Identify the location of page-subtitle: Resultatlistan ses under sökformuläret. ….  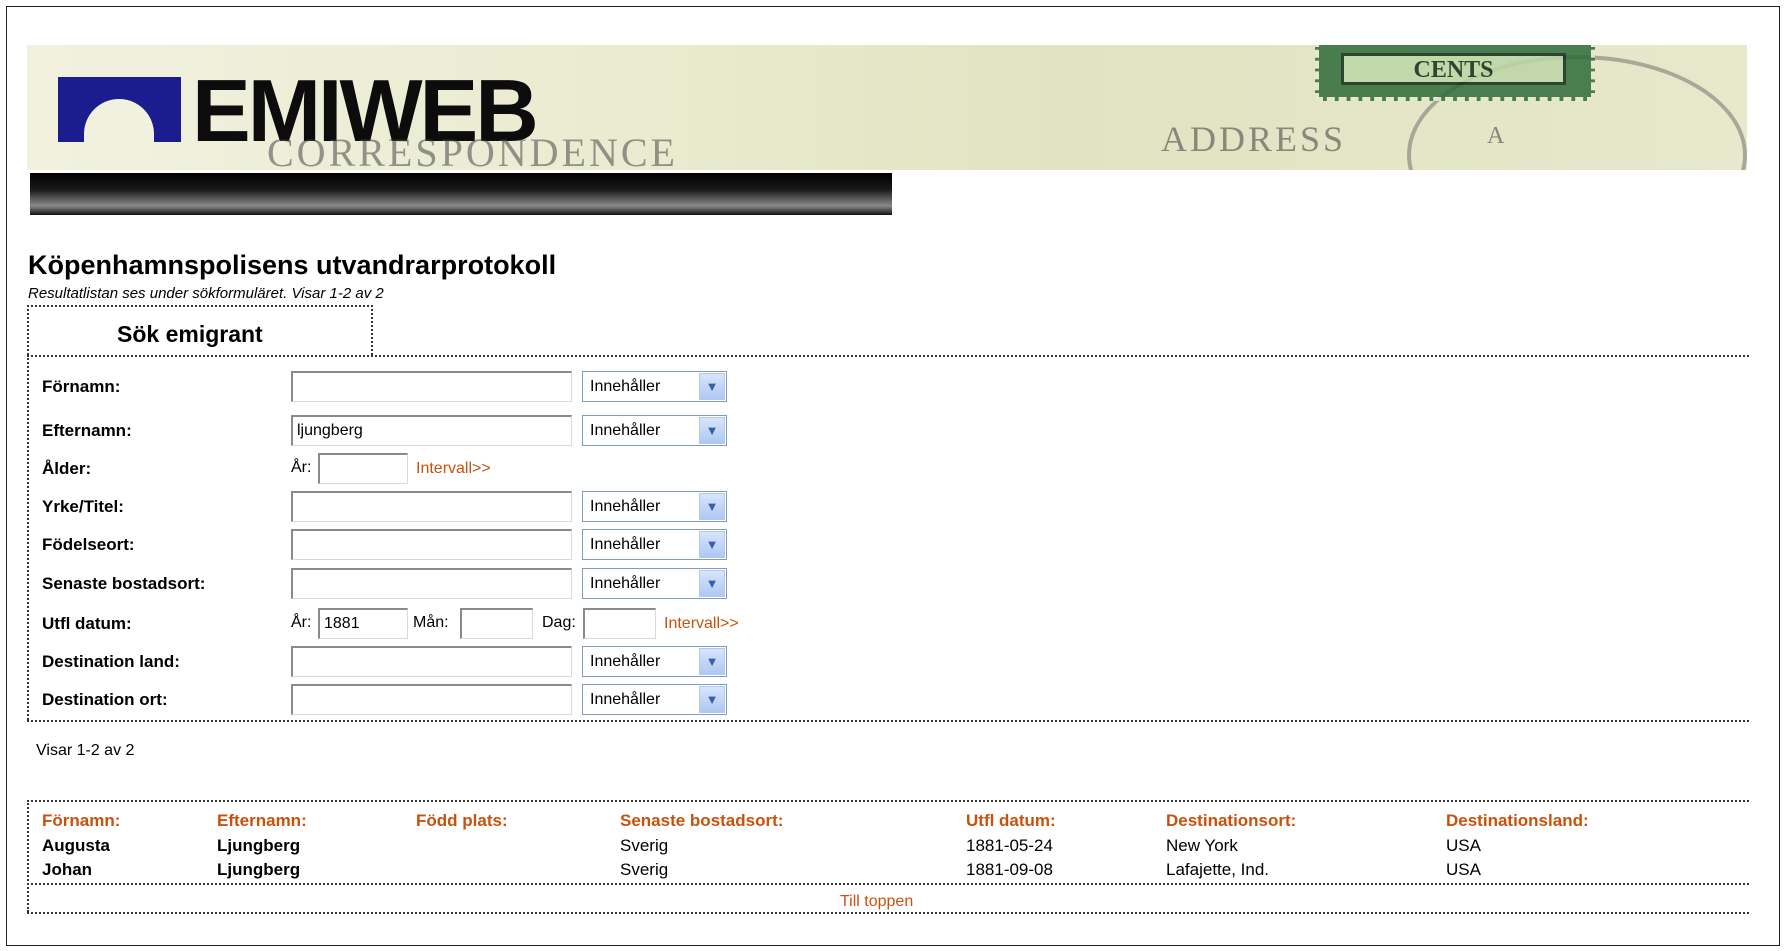
(206, 293).